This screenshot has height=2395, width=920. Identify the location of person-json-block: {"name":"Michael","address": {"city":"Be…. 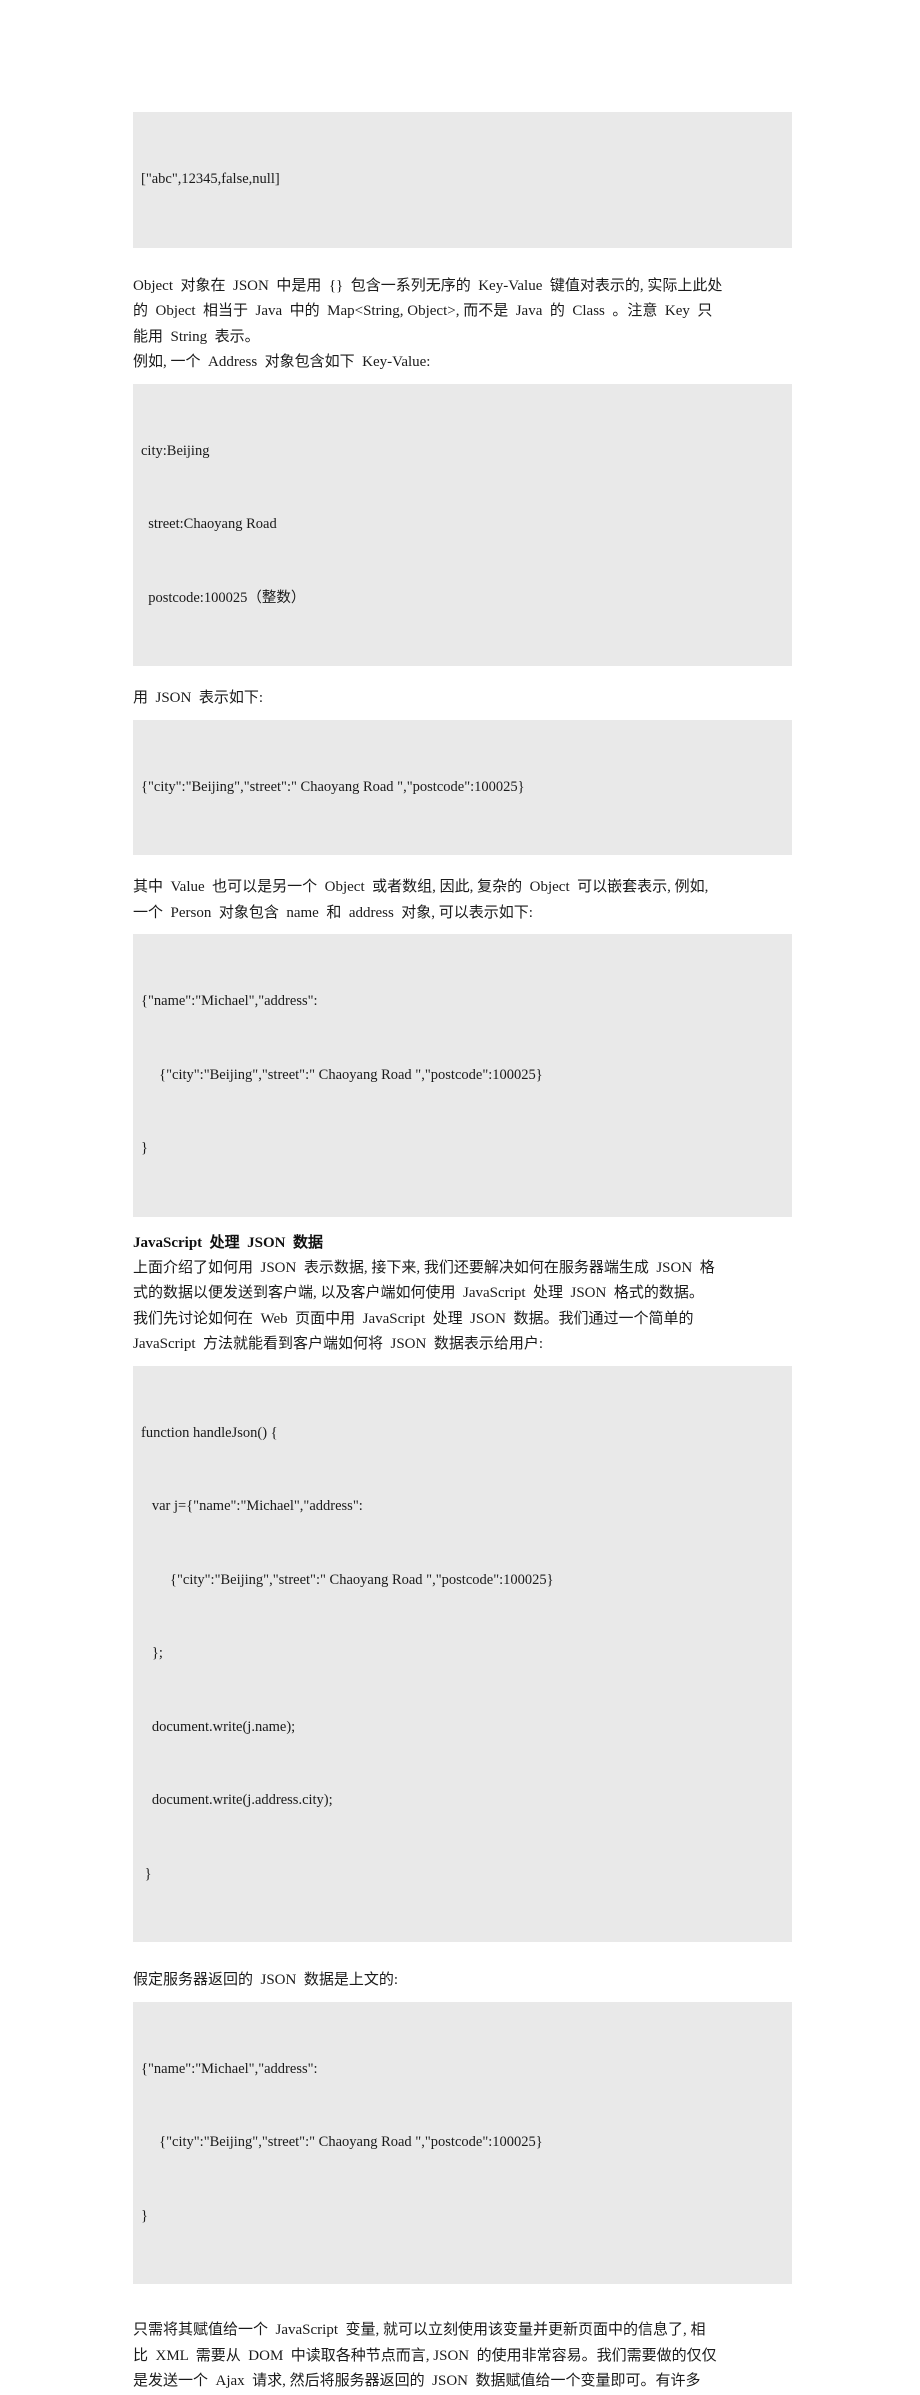
(462, 1075).